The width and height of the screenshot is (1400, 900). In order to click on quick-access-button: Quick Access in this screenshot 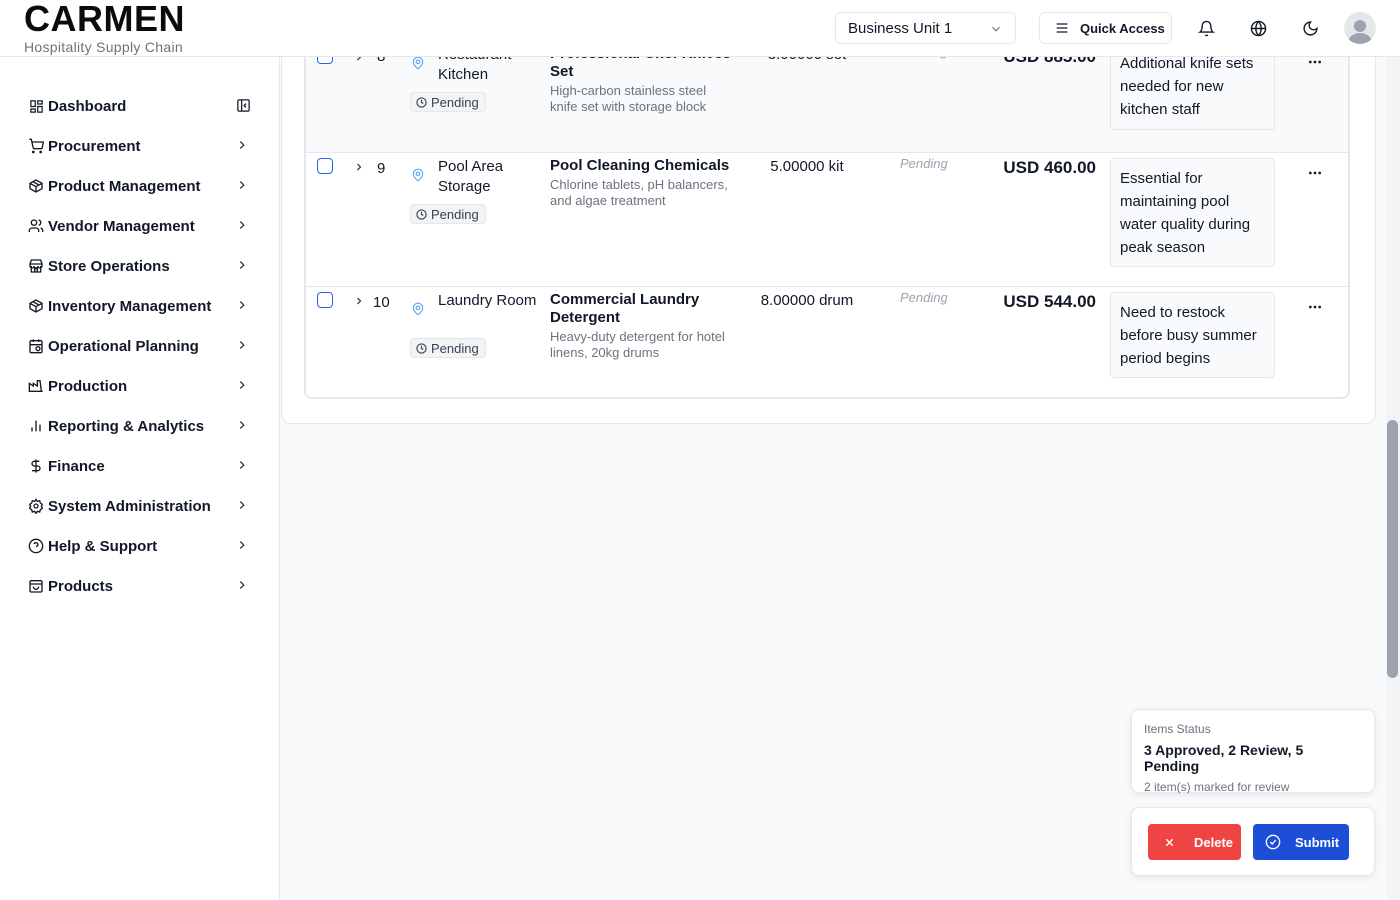, I will do `click(1105, 28)`.